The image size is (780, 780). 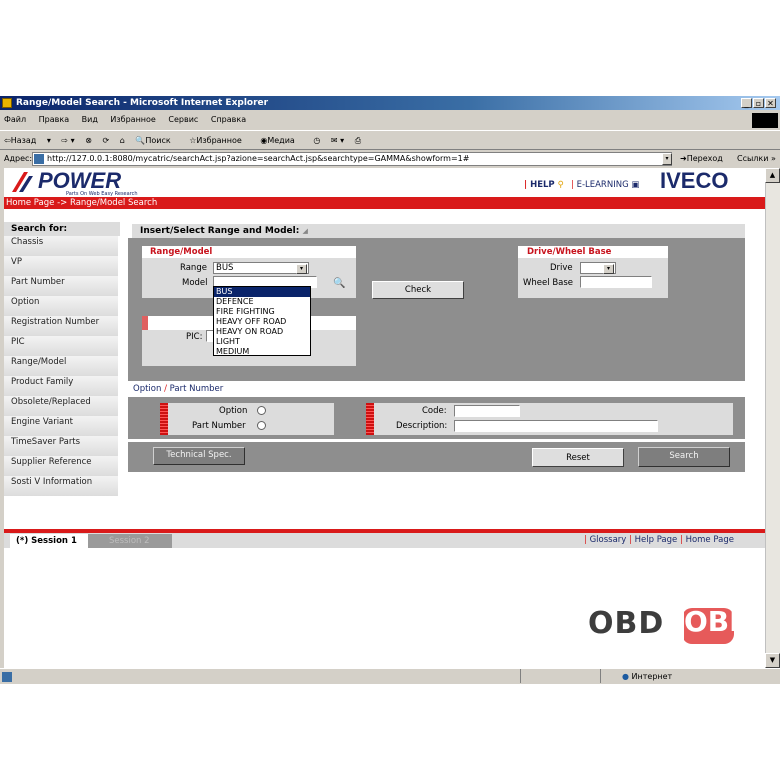 What do you see at coordinates (105, 140) in the screenshot?
I see `refresh-icon: ⟳` at bounding box center [105, 140].